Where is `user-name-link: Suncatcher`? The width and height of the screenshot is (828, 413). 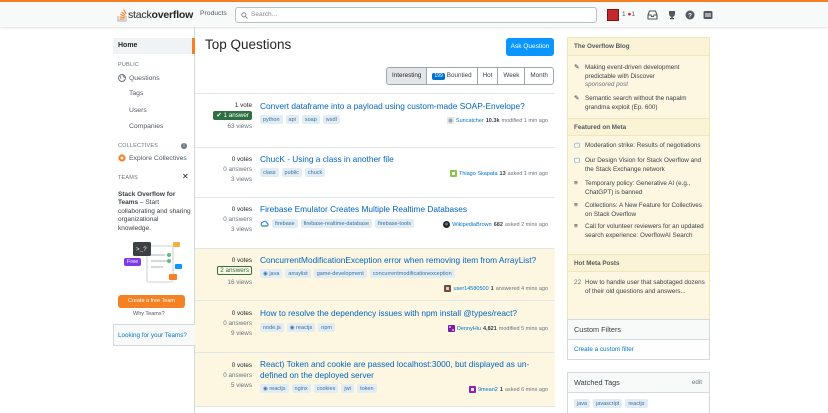
user-name-link: Suncatcher is located at coordinates (470, 121).